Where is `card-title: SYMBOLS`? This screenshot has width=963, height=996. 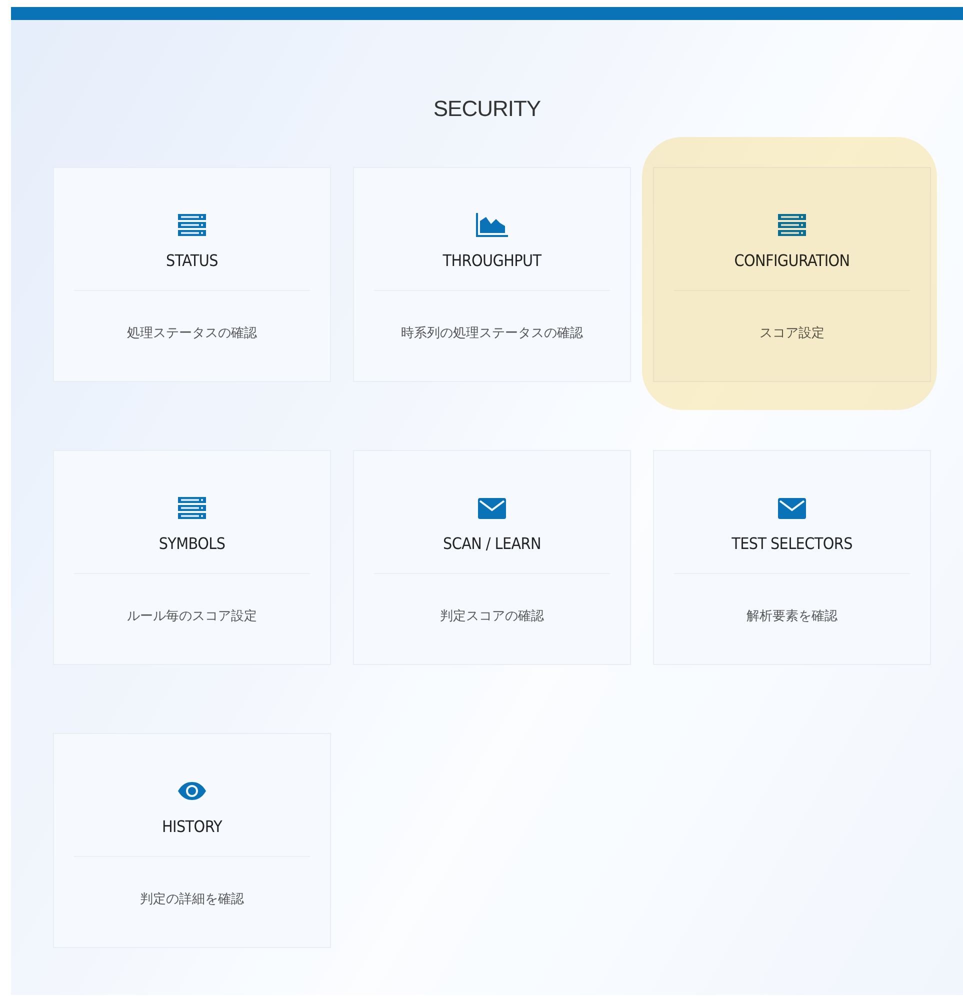
card-title: SYMBOLS is located at coordinates (192, 543).